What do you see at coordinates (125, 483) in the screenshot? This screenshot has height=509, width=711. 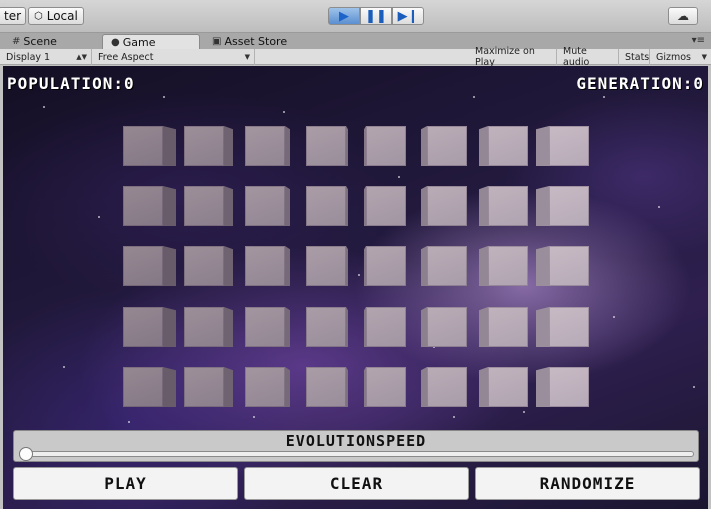 I see `play-sim-button: PLAY` at bounding box center [125, 483].